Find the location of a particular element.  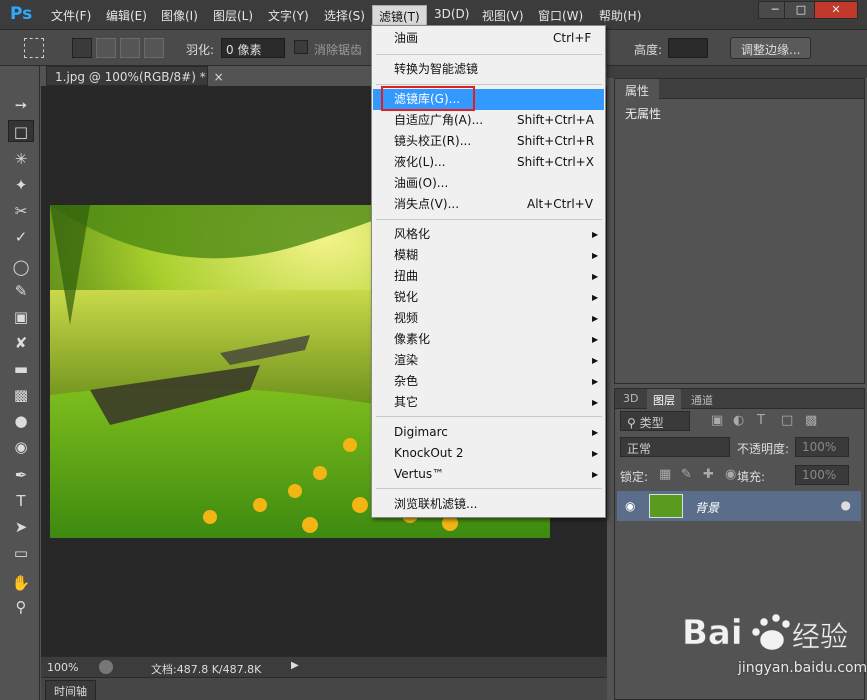

opacity-input: 100% is located at coordinates (822, 447).